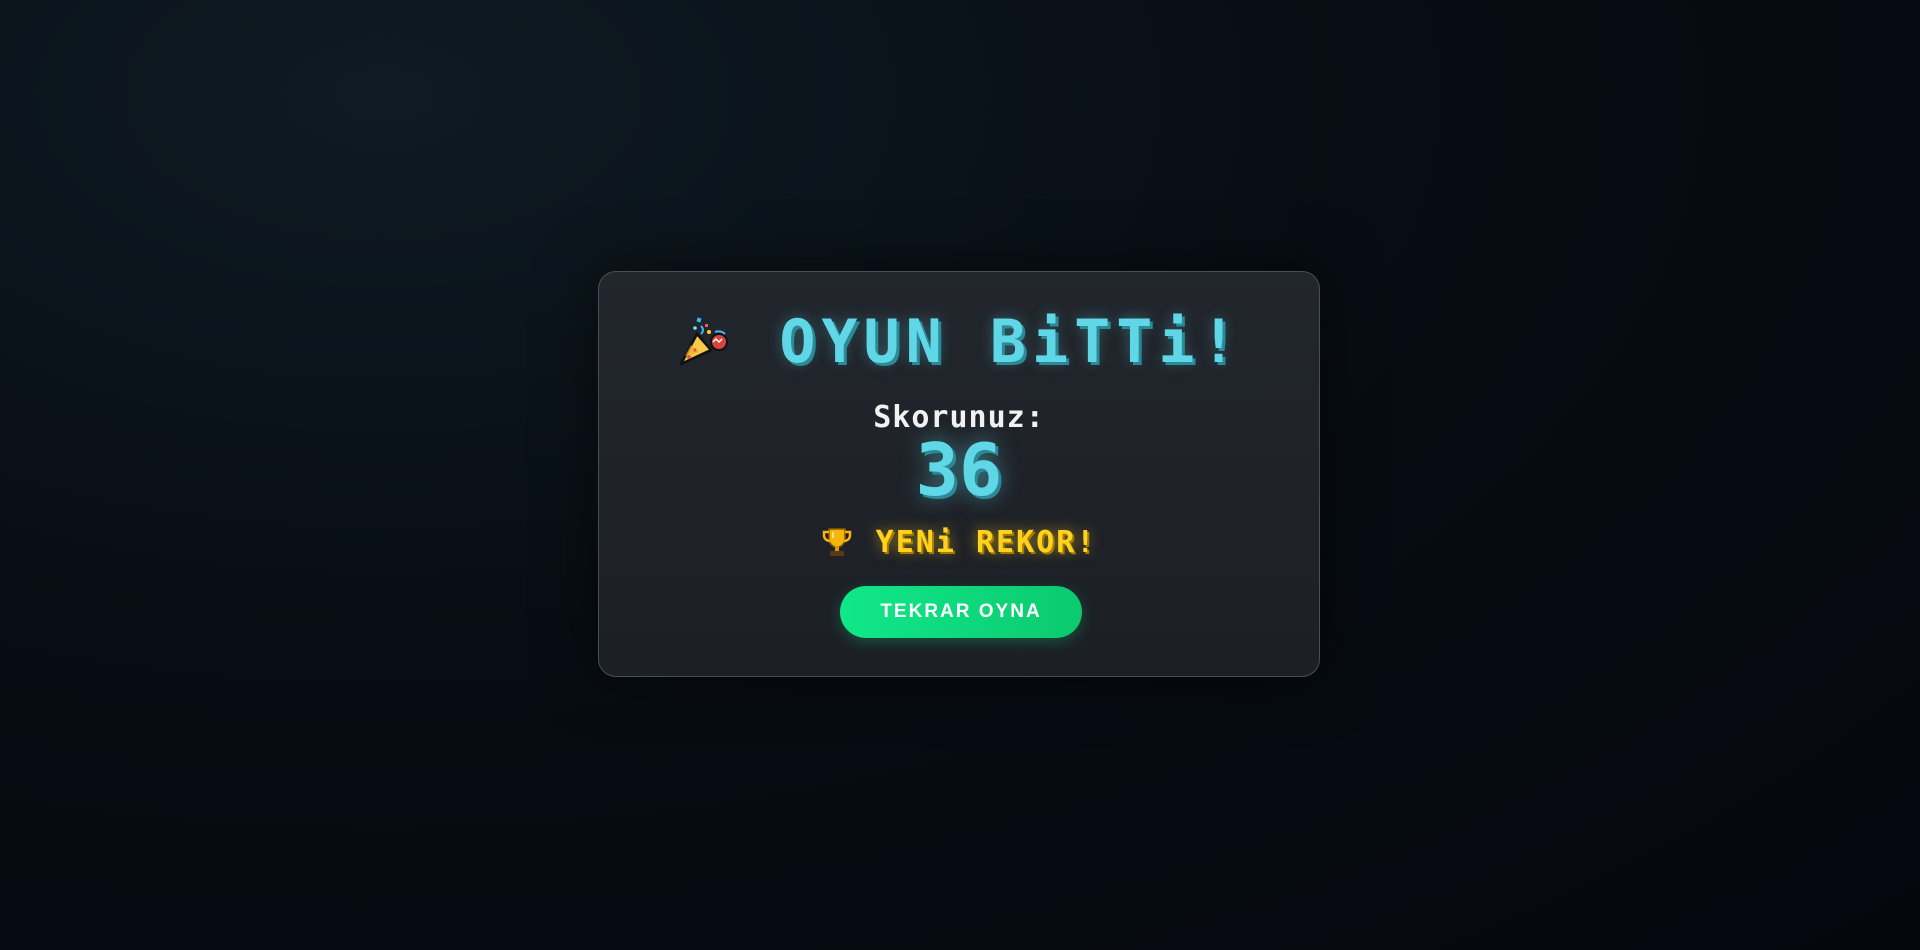 The height and width of the screenshot is (950, 1920). Describe the element at coordinates (986, 542) in the screenshot. I see `new-record-text: YENi REKOR!` at that location.